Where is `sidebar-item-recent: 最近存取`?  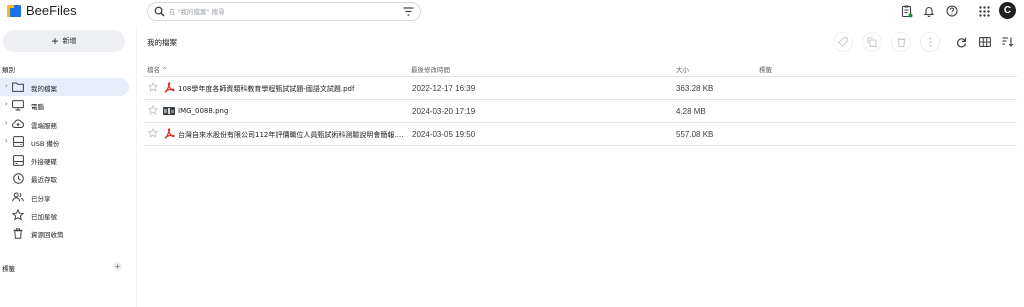 sidebar-item-recent: 最近存取 is located at coordinates (64, 178).